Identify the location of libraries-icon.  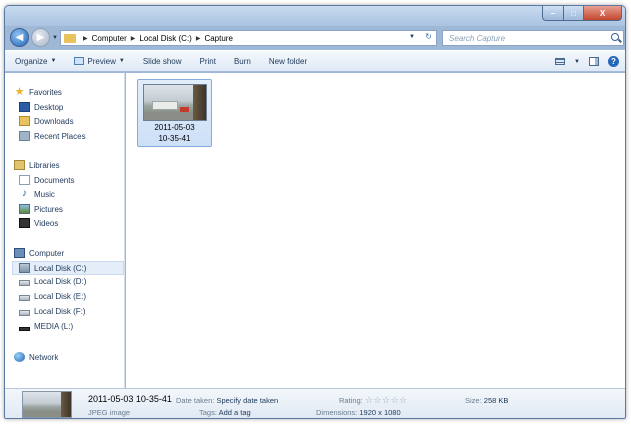
(19, 165).